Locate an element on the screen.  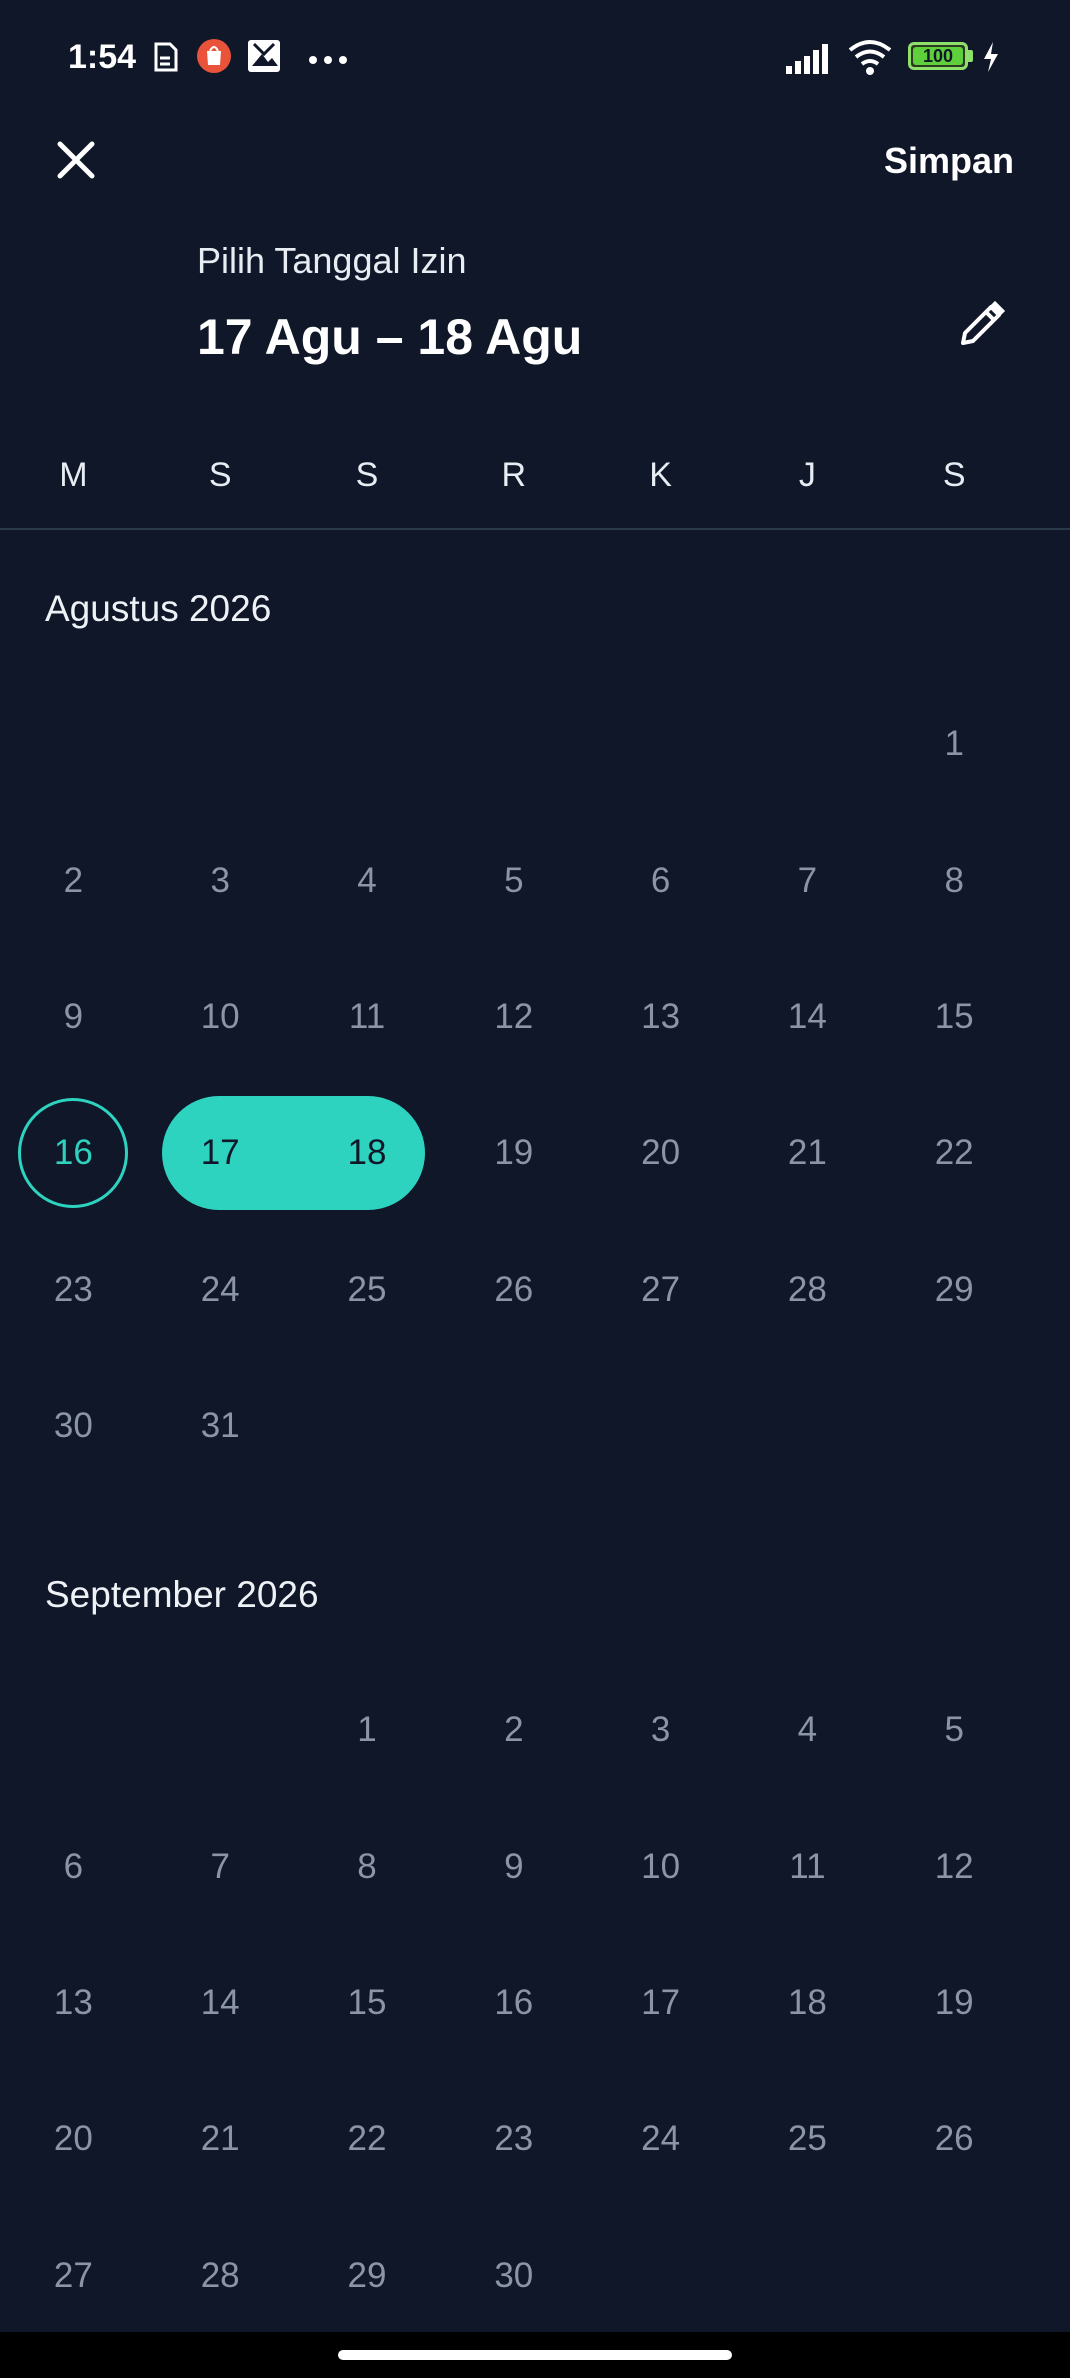
battery-tip is located at coordinates (970, 56).